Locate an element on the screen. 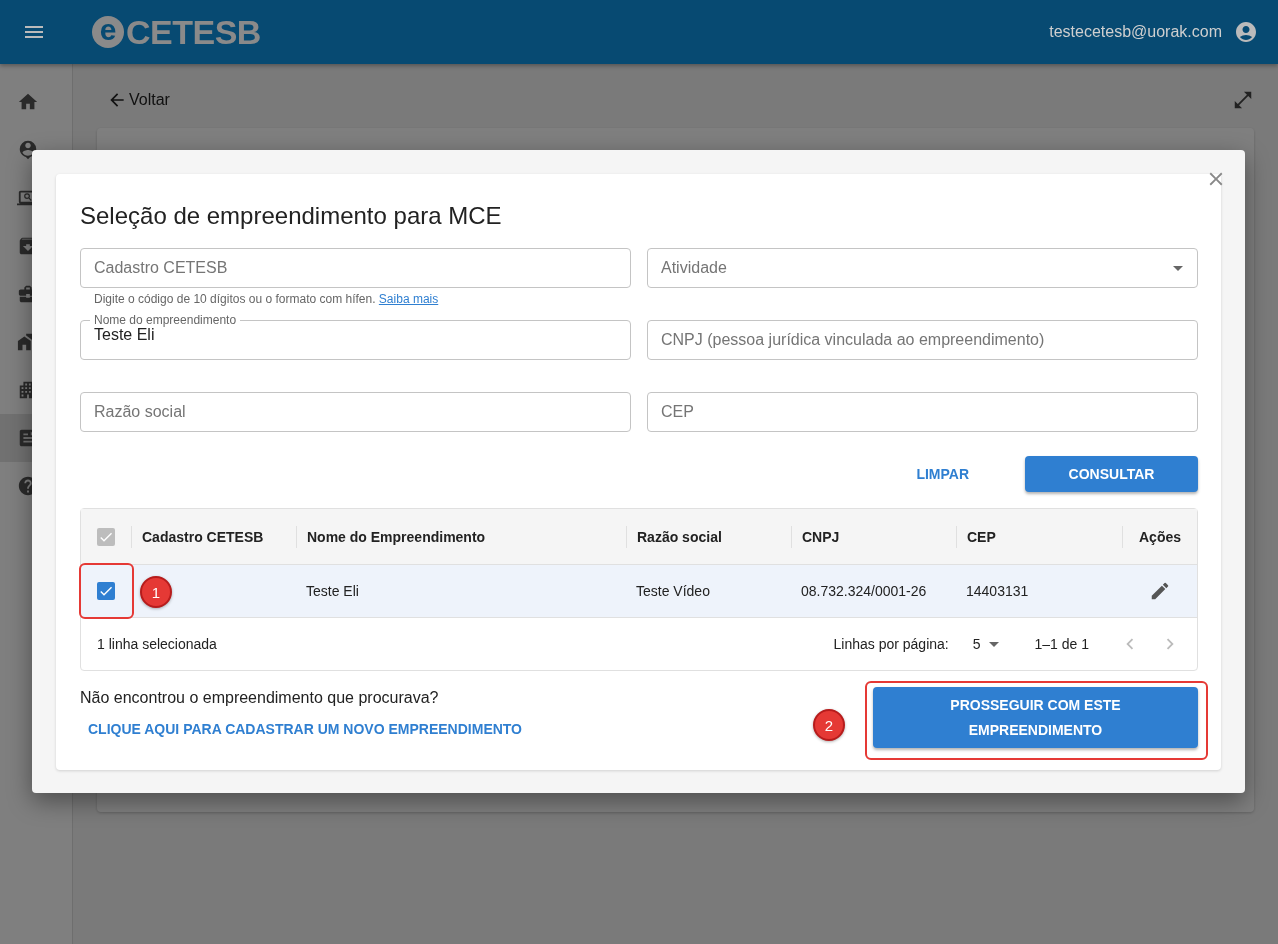  highlight-frame is located at coordinates (106, 591).